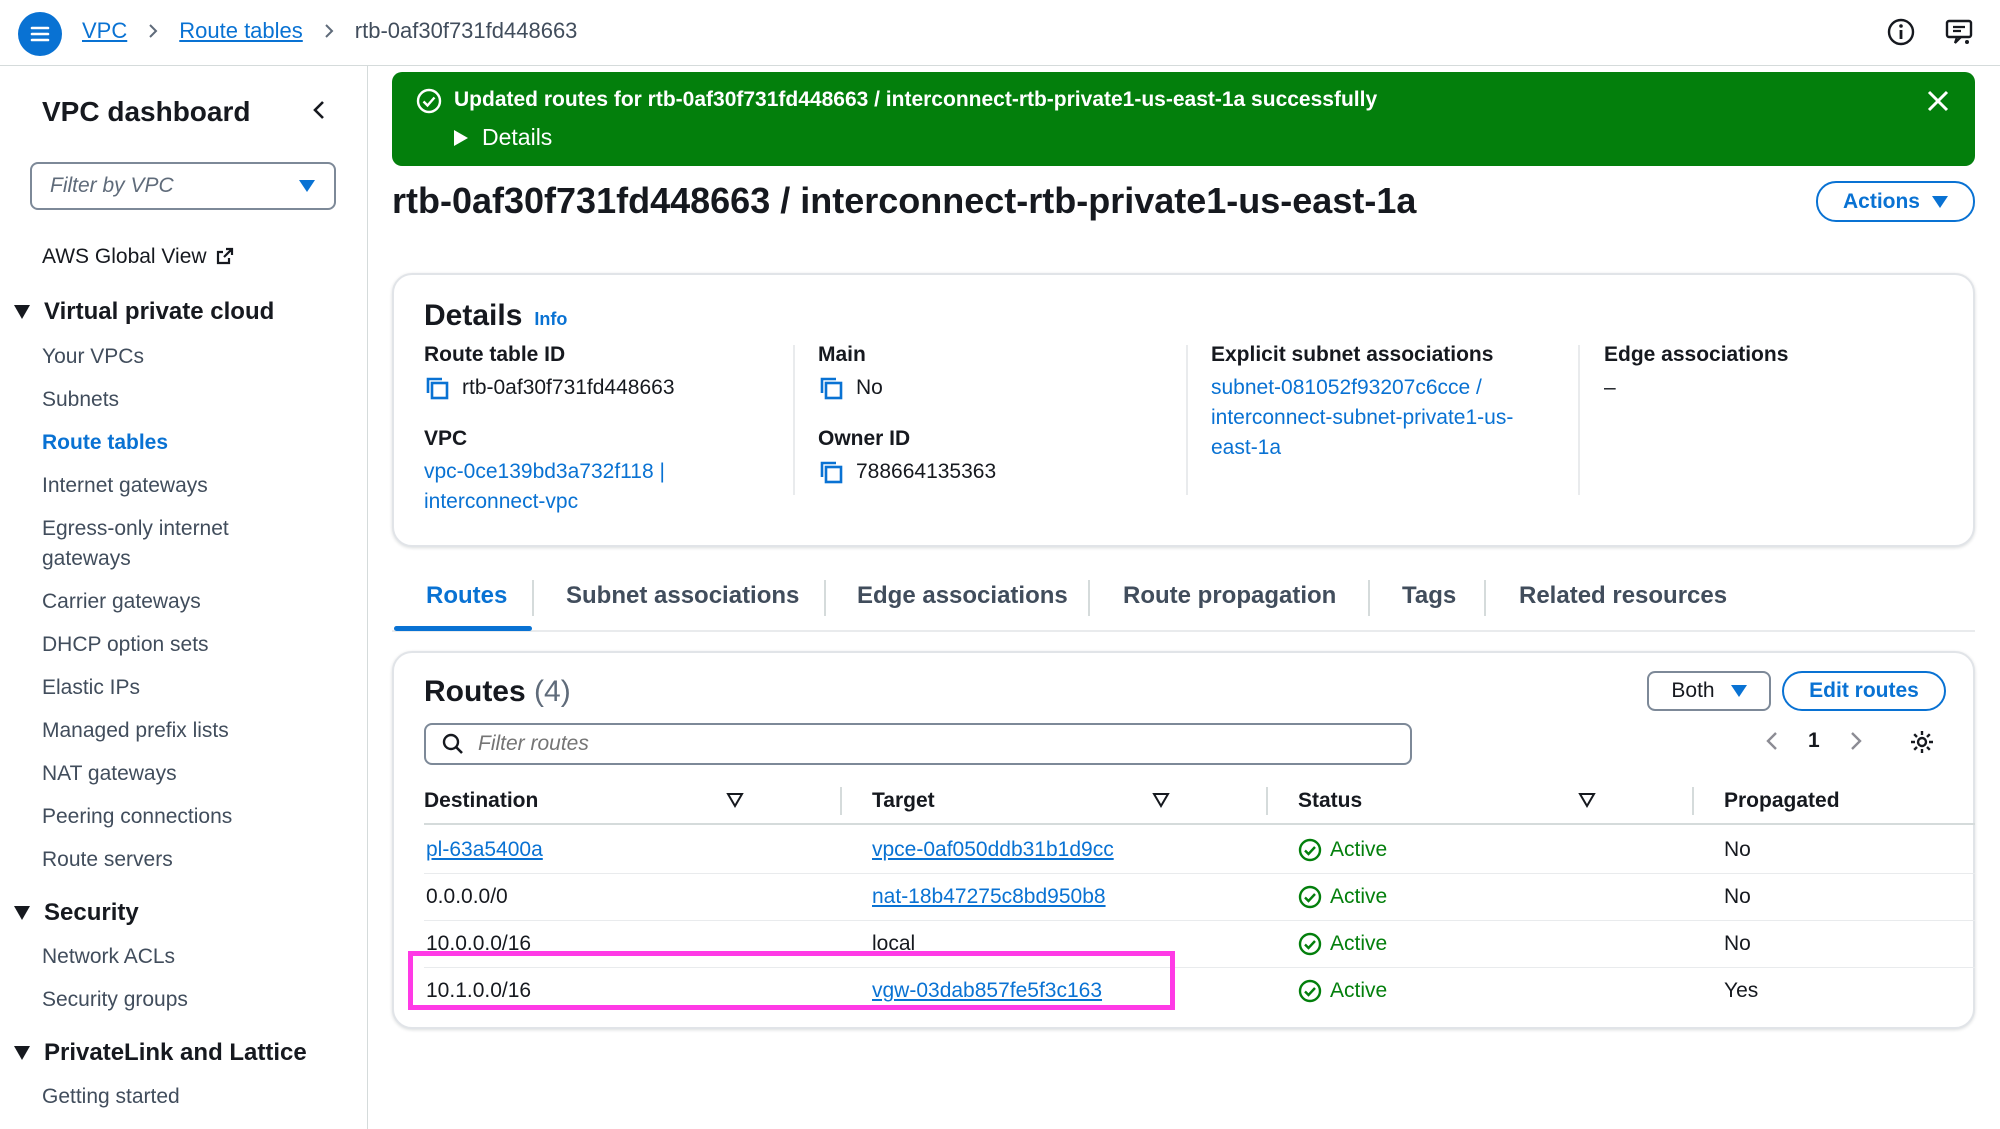 This screenshot has height=1129, width=2000. I want to click on sidebar-item-route-servers: Route servers, so click(107, 860).